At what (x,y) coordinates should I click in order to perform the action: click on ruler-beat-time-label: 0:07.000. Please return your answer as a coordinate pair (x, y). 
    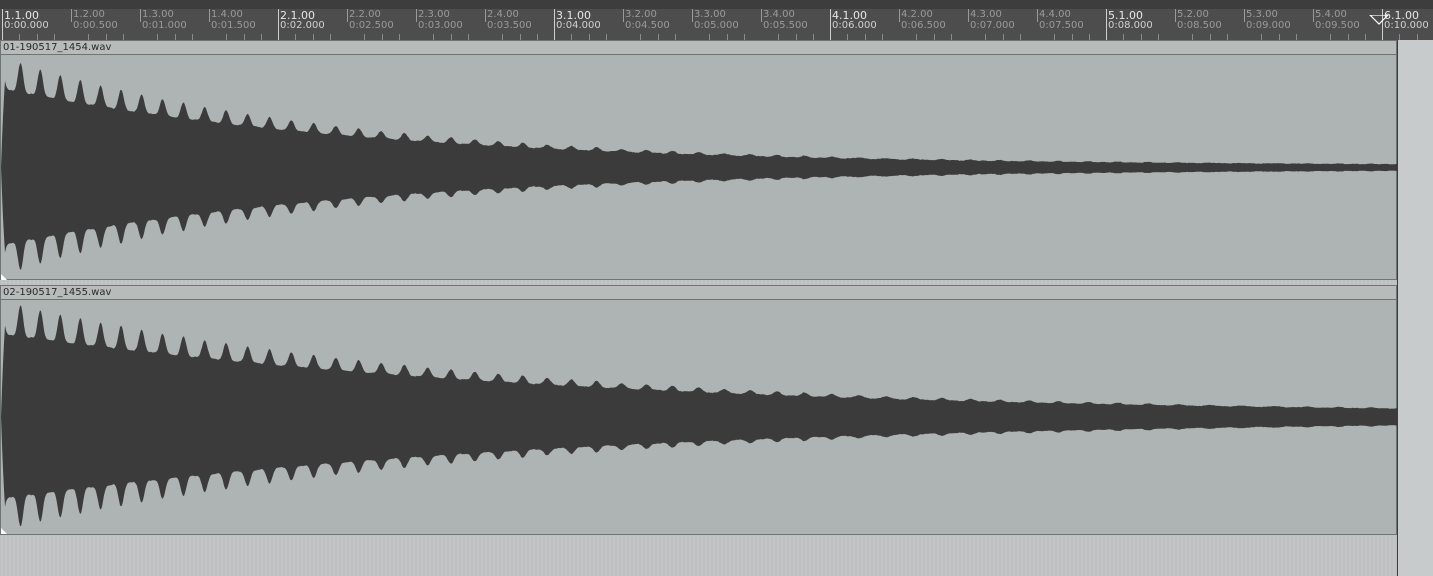
    Looking at the image, I should click on (992, 25).